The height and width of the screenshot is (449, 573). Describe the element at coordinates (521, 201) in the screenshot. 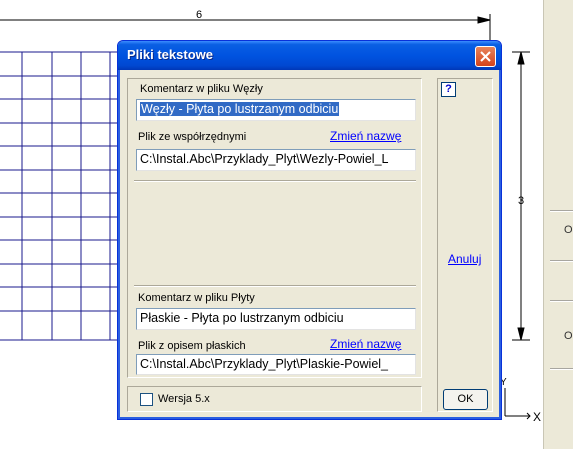

I see `dimension-right-label: 3` at that location.